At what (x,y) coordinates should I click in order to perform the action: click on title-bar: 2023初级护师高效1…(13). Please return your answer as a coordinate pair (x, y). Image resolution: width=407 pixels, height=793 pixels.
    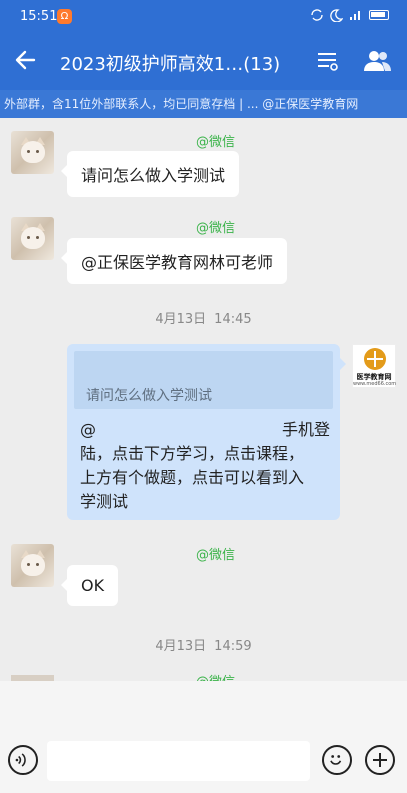
    Looking at the image, I should click on (203, 62).